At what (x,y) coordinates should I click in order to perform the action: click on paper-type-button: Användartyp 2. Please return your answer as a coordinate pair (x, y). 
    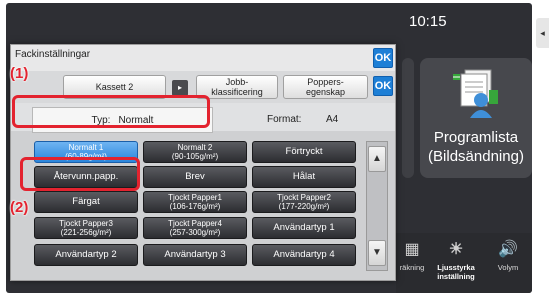
    Looking at the image, I should click on (86, 255).